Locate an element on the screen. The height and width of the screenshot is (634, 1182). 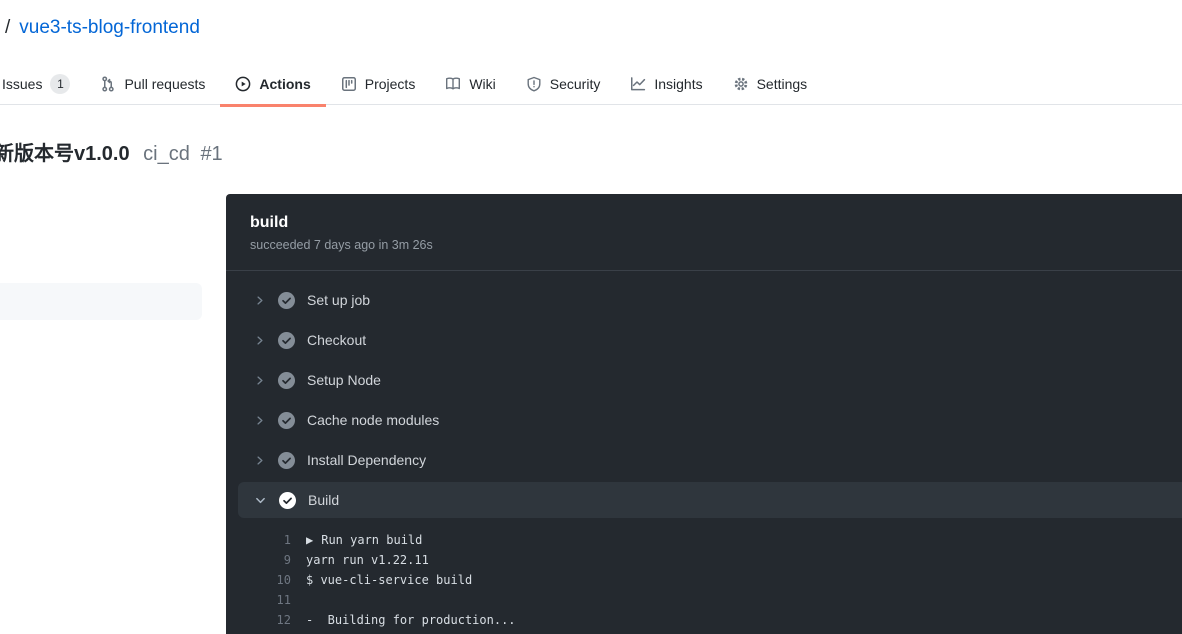
tab-security: Security is located at coordinates (563, 85).